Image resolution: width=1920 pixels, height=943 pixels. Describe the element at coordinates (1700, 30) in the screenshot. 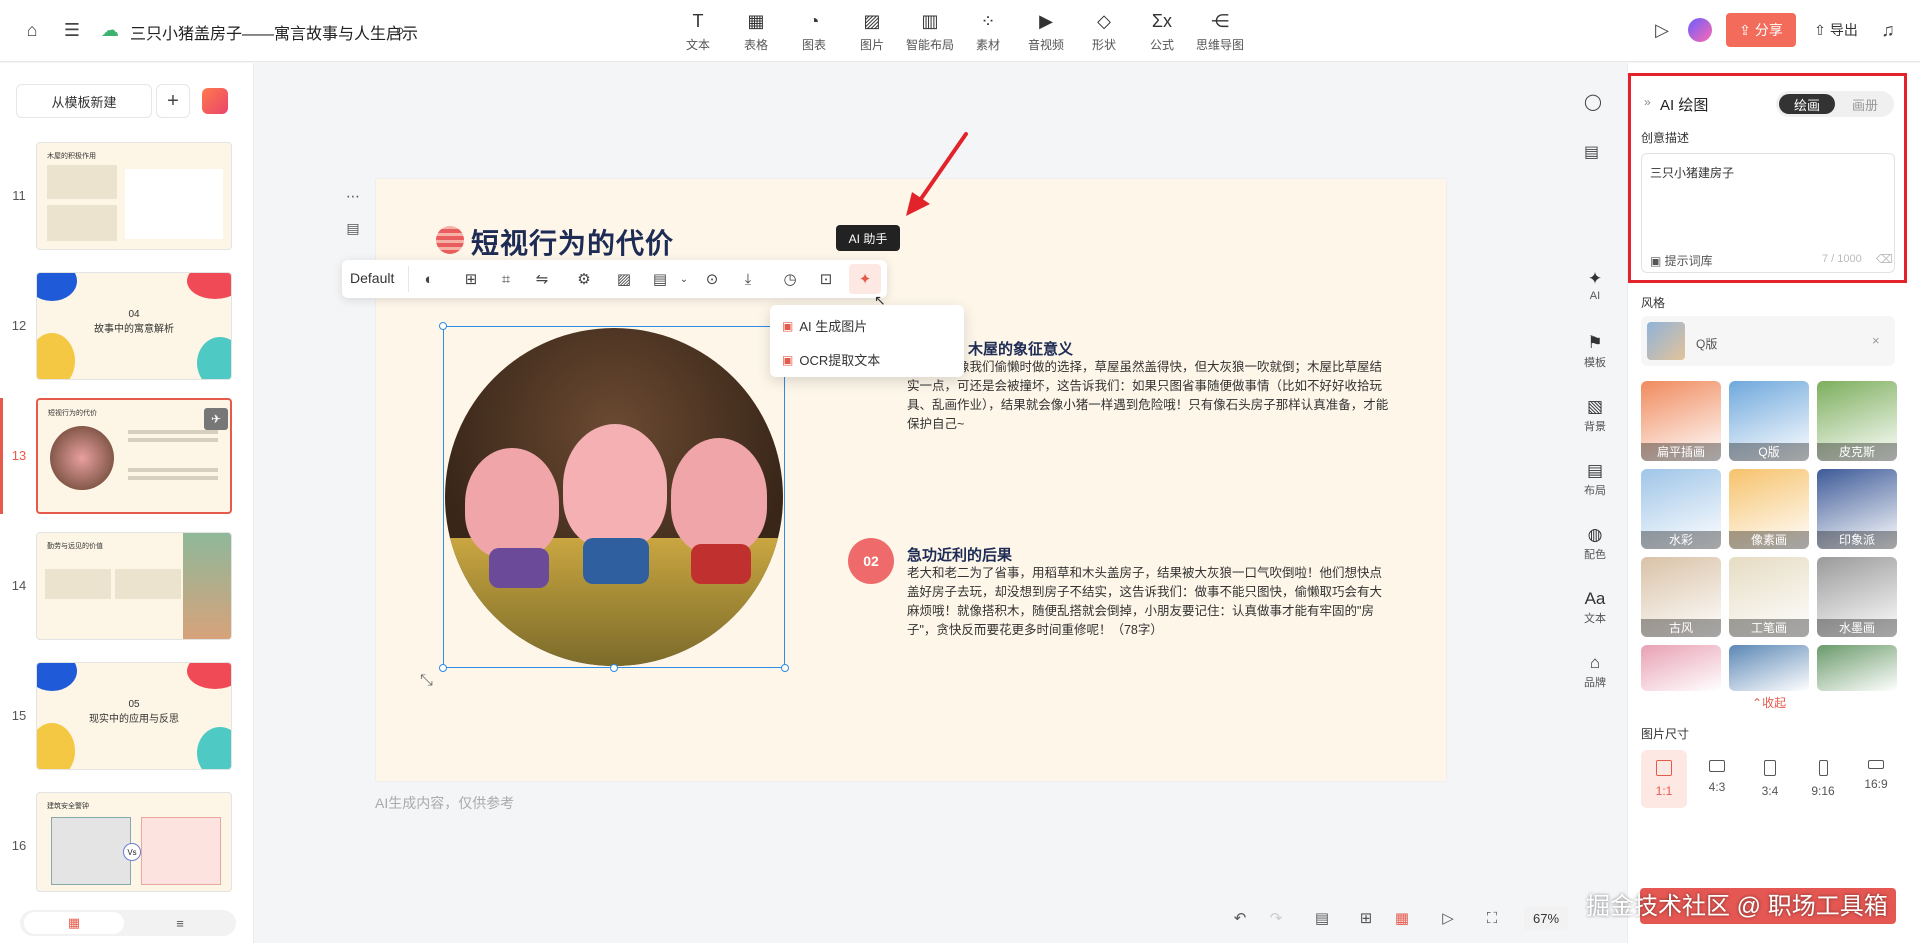

I see `avatar` at that location.